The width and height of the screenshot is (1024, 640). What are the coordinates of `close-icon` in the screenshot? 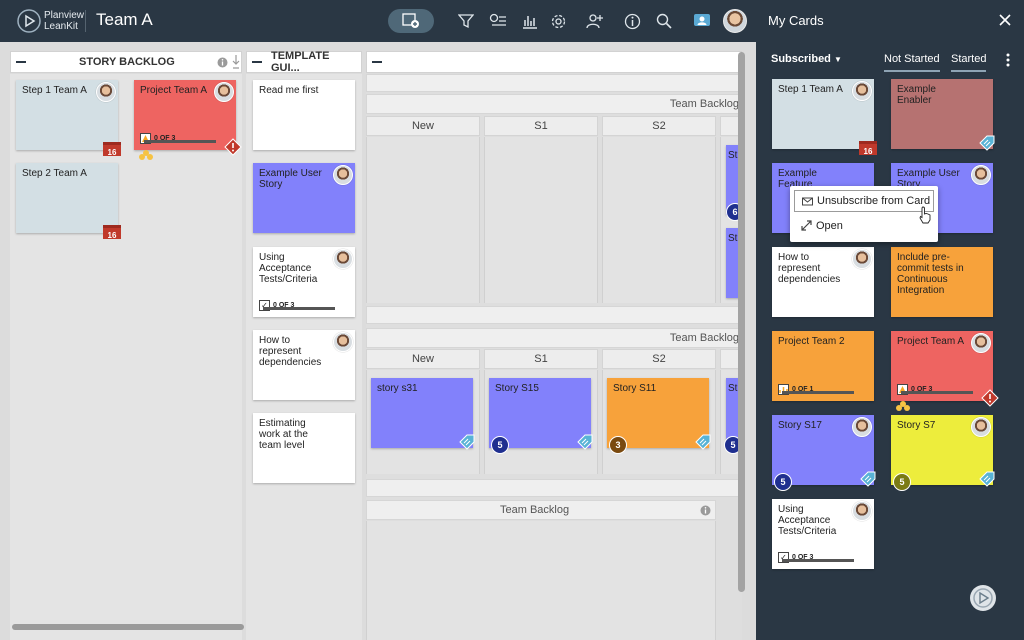 It's located at (1005, 20).